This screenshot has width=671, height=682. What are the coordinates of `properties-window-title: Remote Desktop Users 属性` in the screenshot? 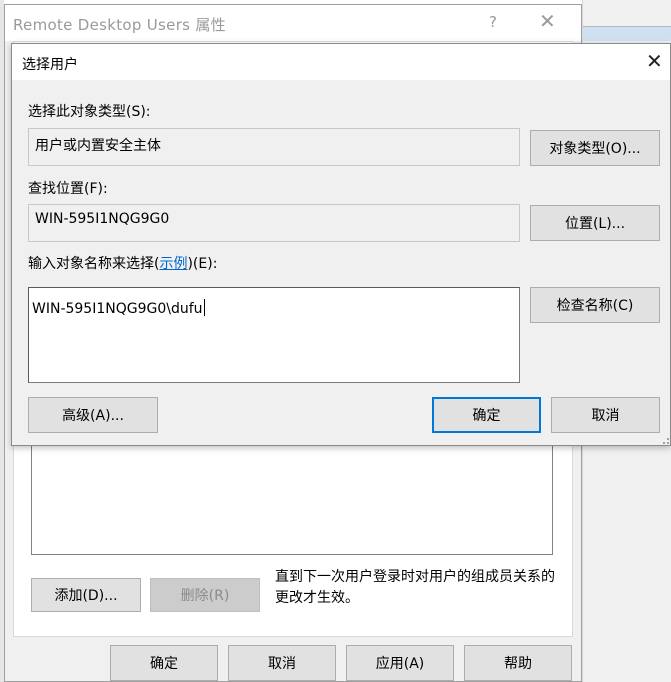 It's located at (119, 25).